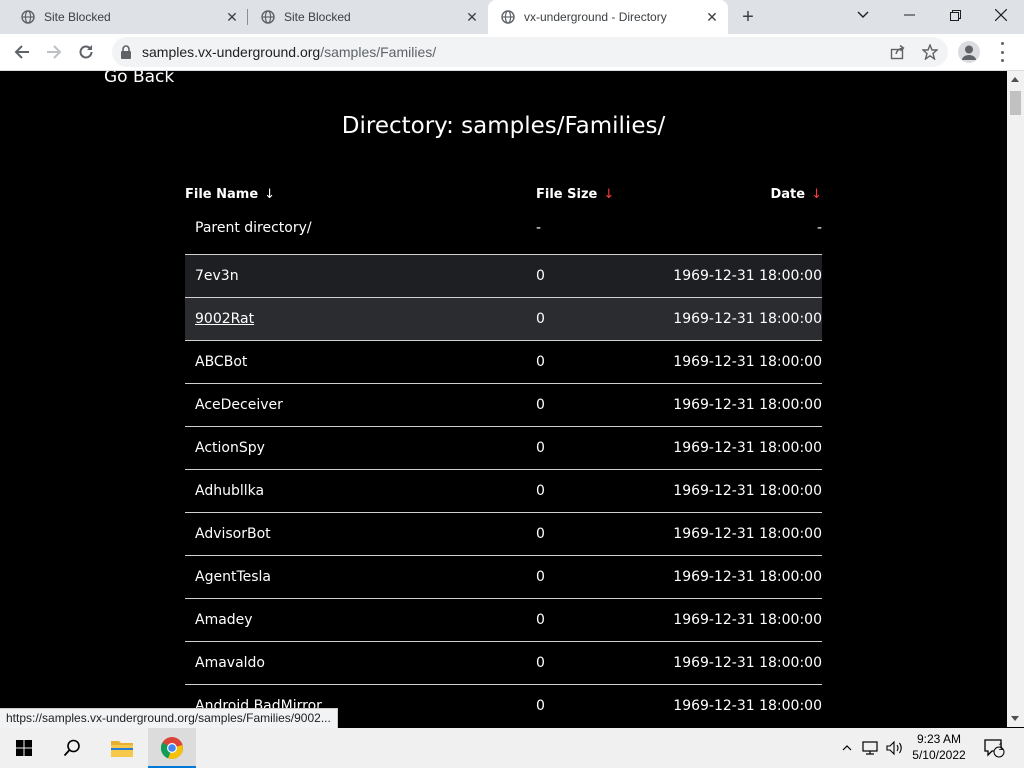  I want to click on column-label: File Name, so click(222, 194).